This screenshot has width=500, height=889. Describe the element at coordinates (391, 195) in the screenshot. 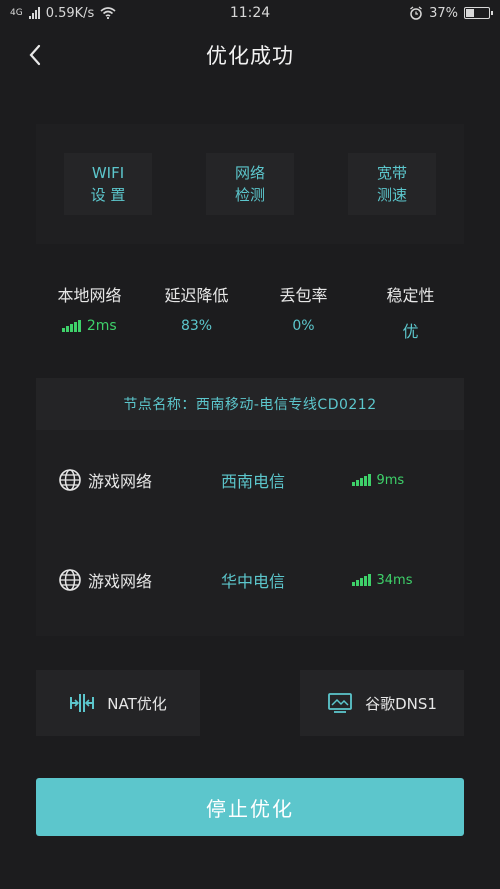

I see `tool-label-line2: 测速` at that location.